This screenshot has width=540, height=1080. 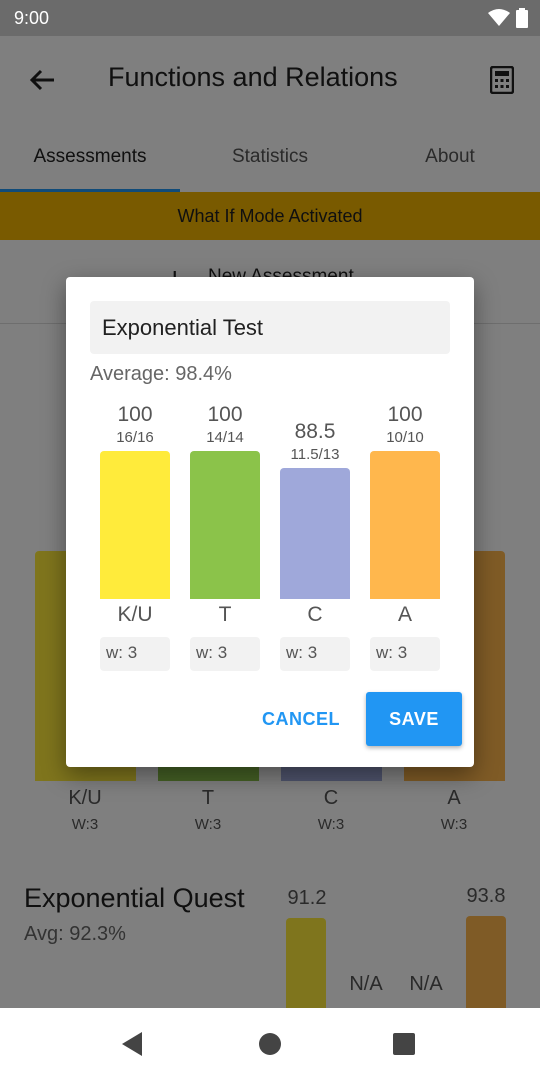 What do you see at coordinates (270, 327) in the screenshot?
I see `assessment-name-field` at bounding box center [270, 327].